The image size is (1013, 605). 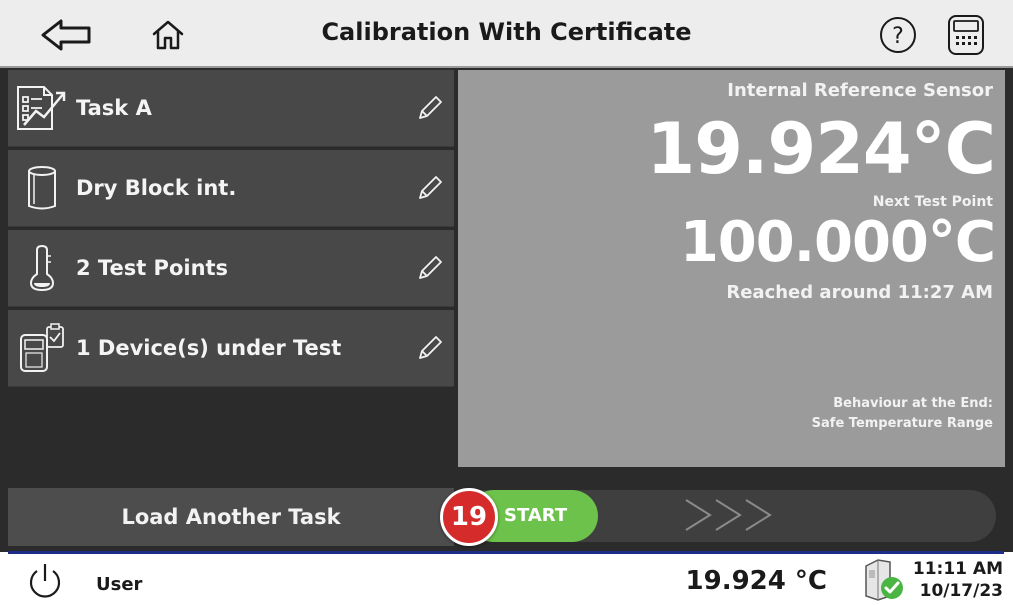 I want to click on device-clipboard-icon, so click(x=42, y=348).